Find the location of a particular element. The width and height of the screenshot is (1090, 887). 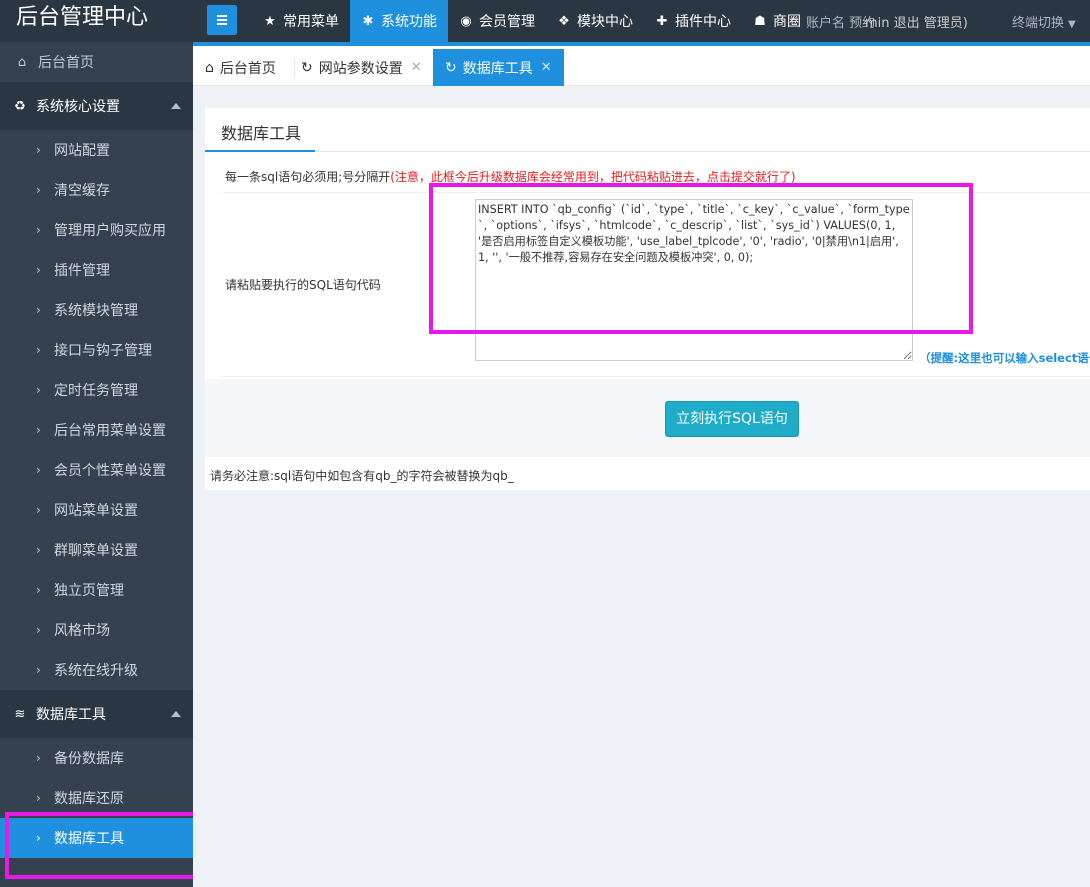

sidebar-item: › 备份数据库 is located at coordinates (96, 758).